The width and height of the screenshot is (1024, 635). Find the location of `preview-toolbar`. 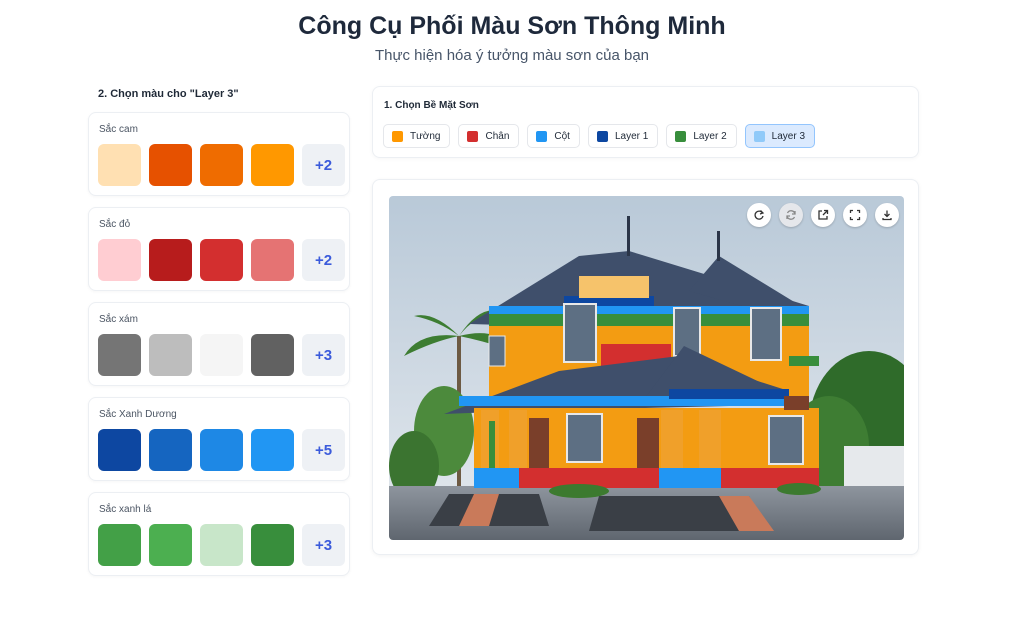

preview-toolbar is located at coordinates (823, 215).